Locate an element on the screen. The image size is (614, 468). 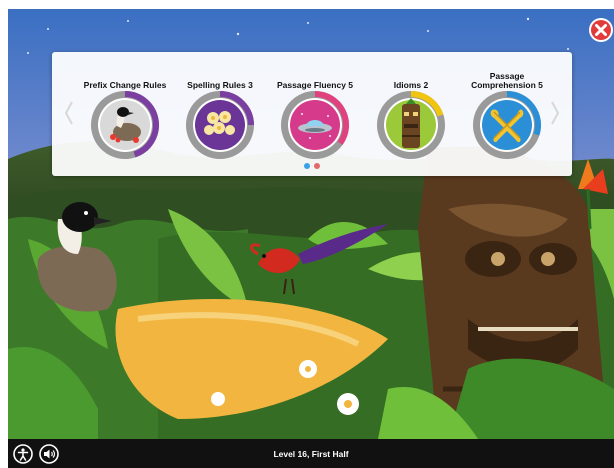
activity-label: Passage Comprehension 5 is located at coordinates (507, 80).